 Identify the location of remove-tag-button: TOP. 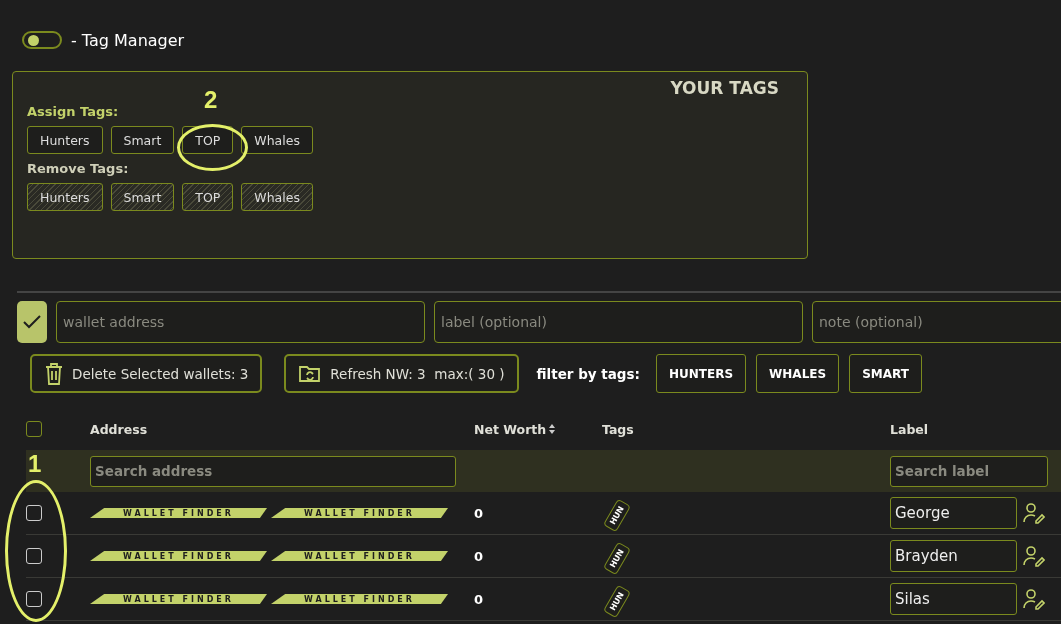
(208, 197).